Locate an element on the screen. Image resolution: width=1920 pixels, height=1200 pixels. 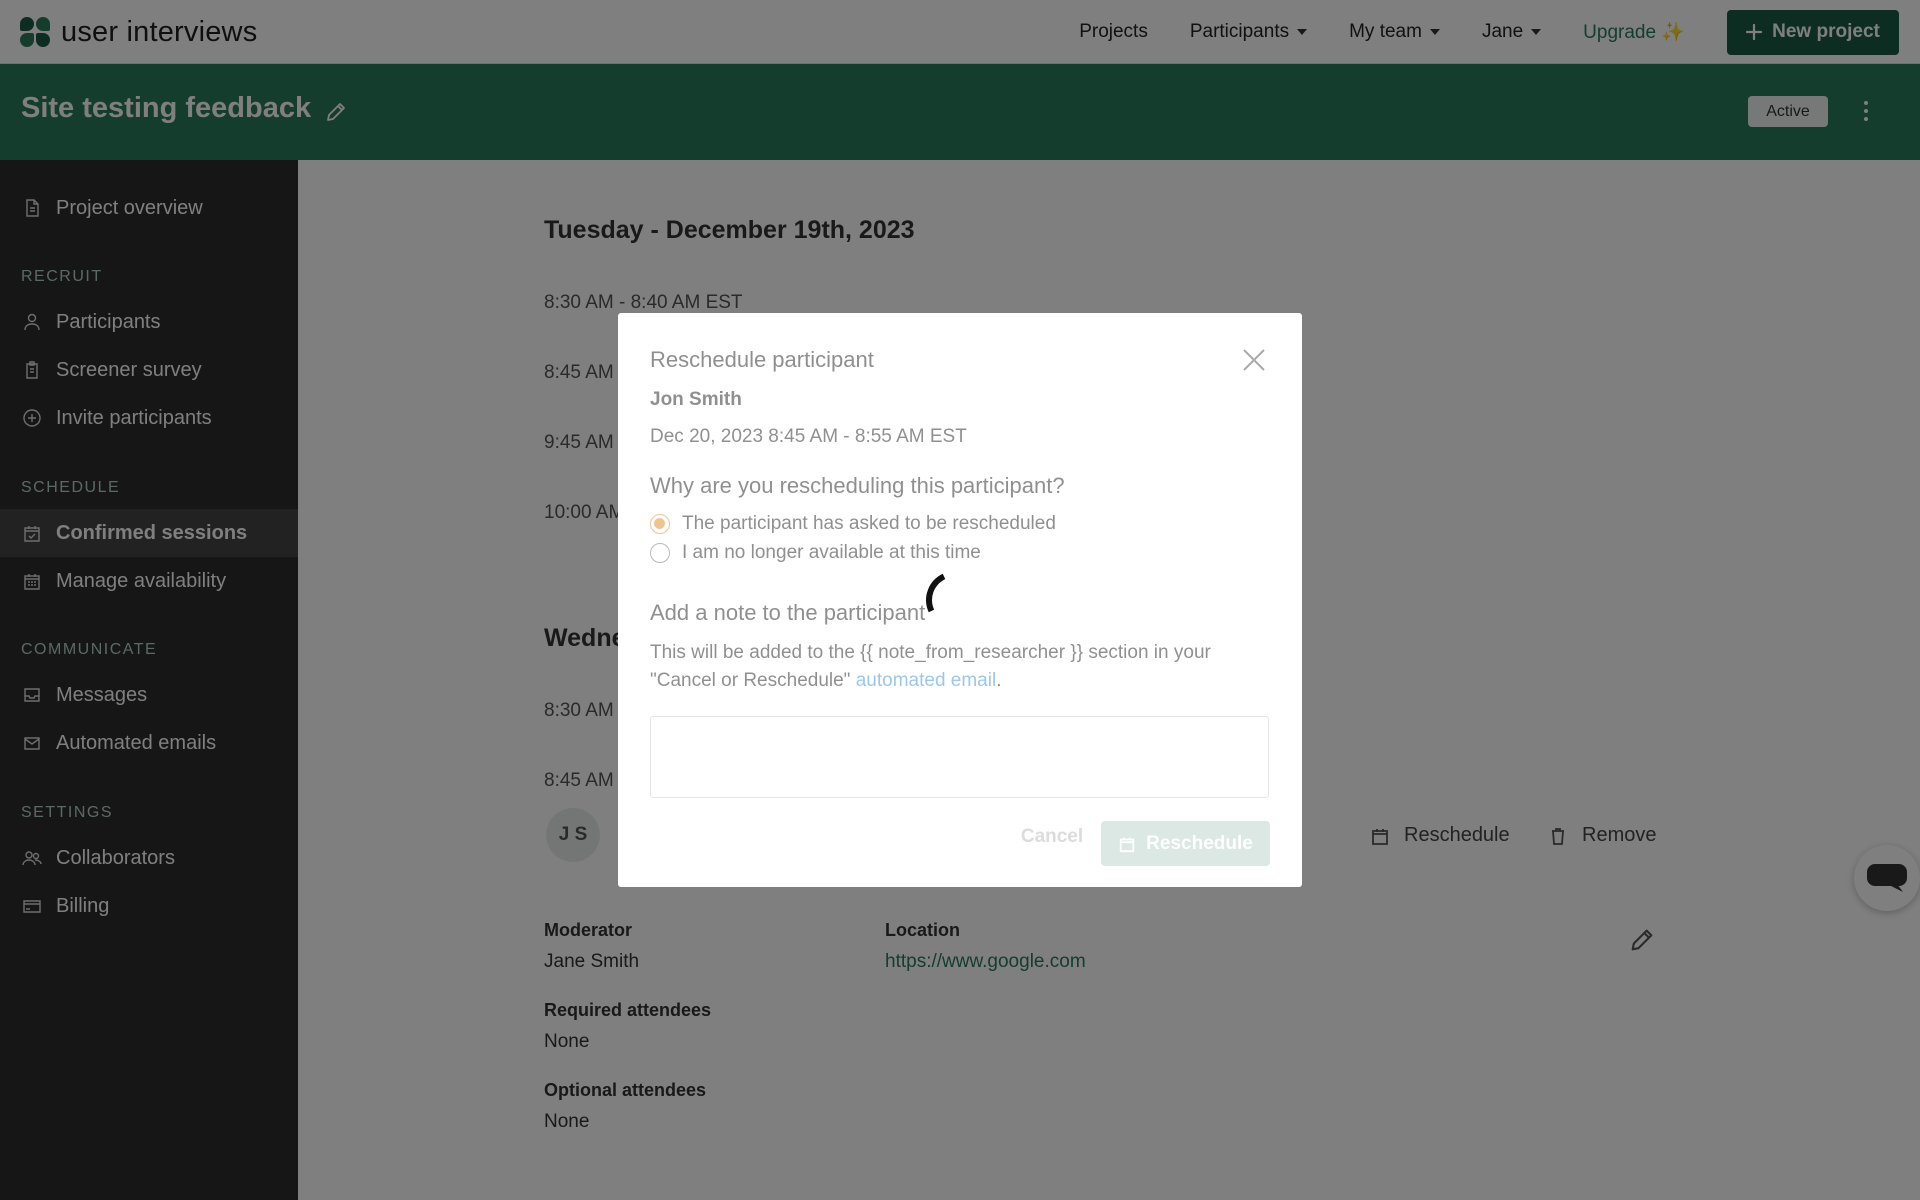
note-description-end: . is located at coordinates (999, 680).